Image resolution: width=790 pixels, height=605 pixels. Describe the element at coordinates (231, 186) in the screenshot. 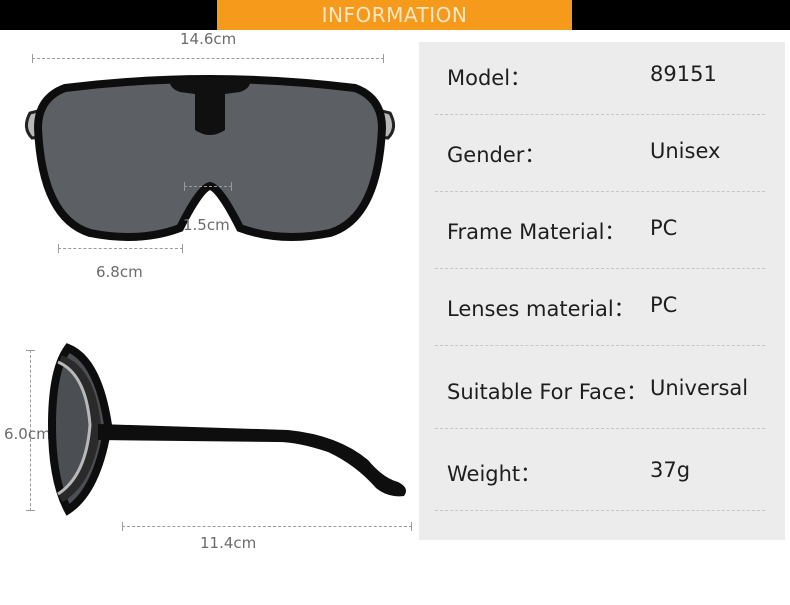

I see `bridge-tick-right` at that location.